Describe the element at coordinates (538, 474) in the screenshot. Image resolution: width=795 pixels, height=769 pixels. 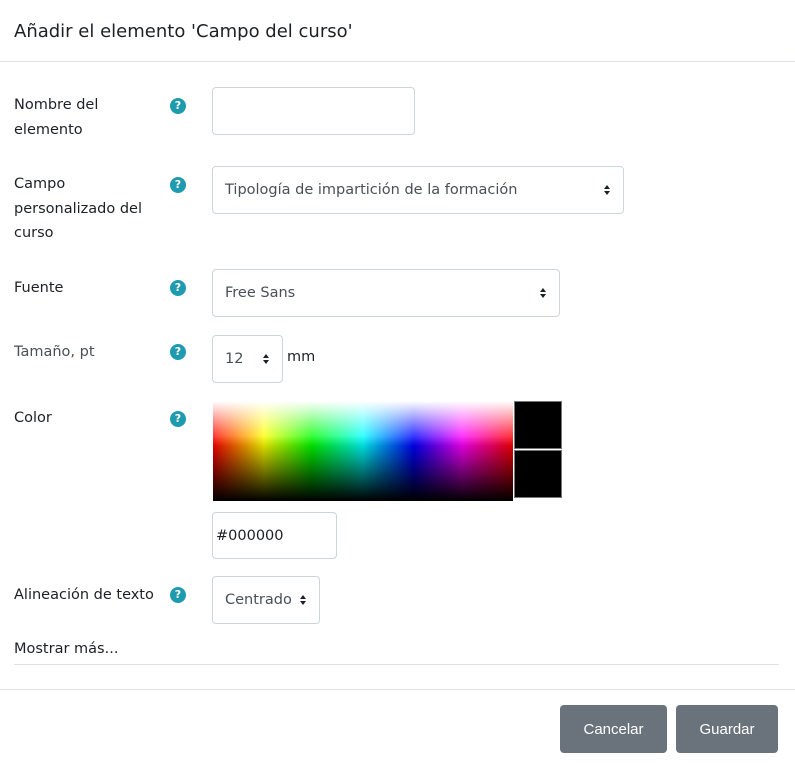
I see `color-preview-swatch` at that location.